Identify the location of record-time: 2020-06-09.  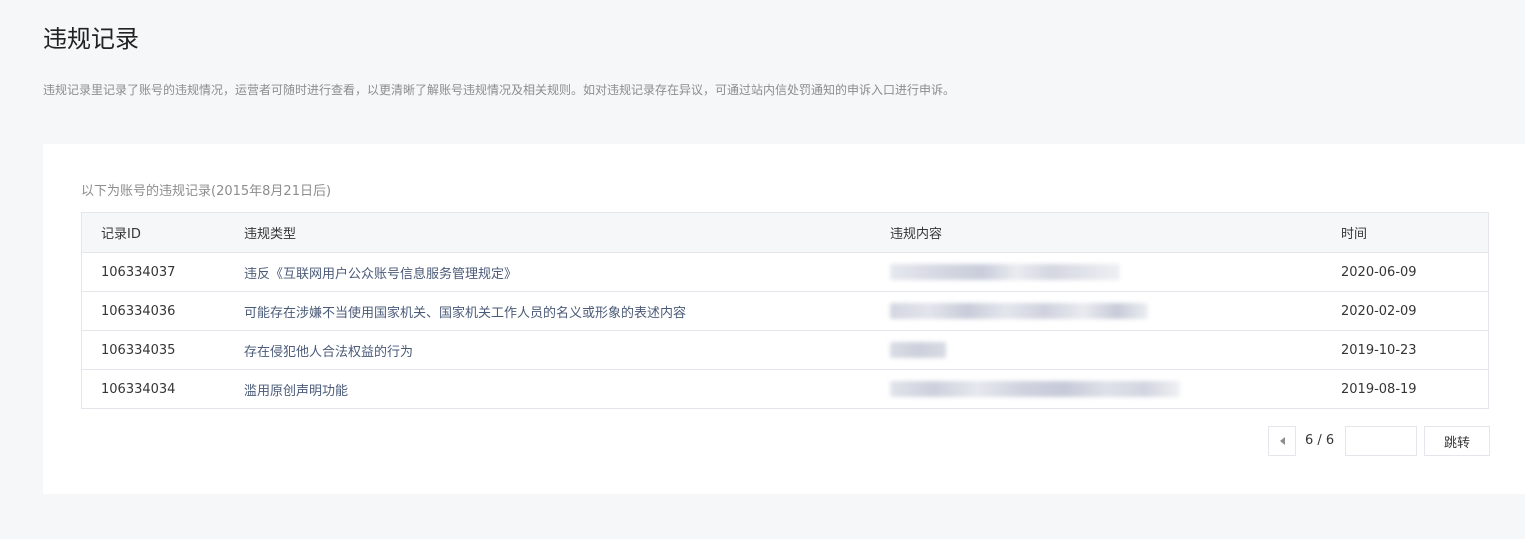
(1379, 272).